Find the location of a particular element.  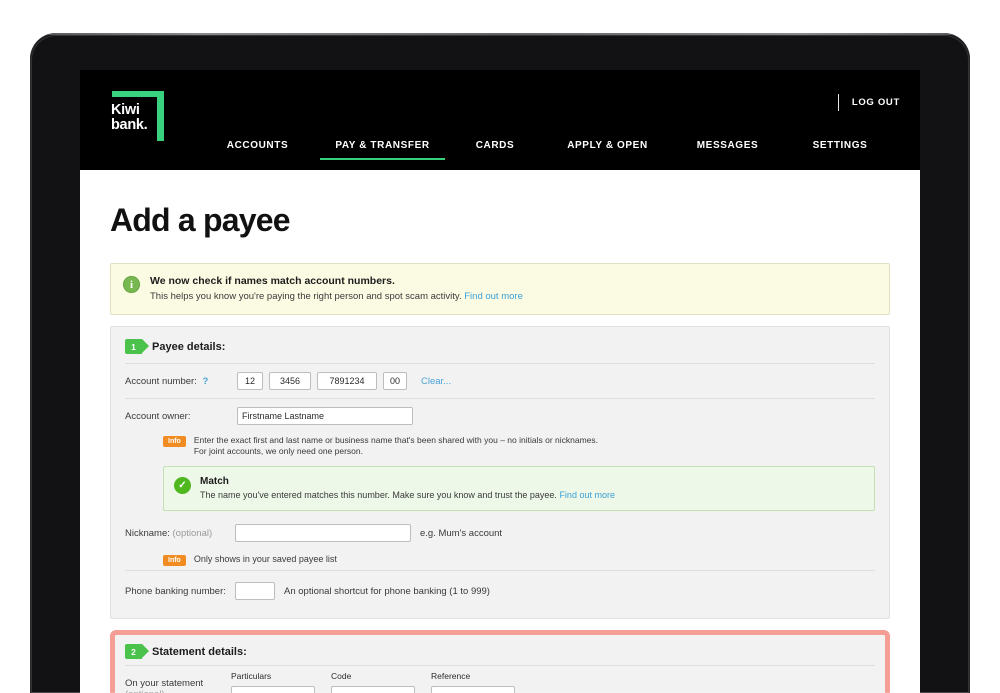

account-number-label-wrap: Account number: ? is located at coordinates (173, 381).